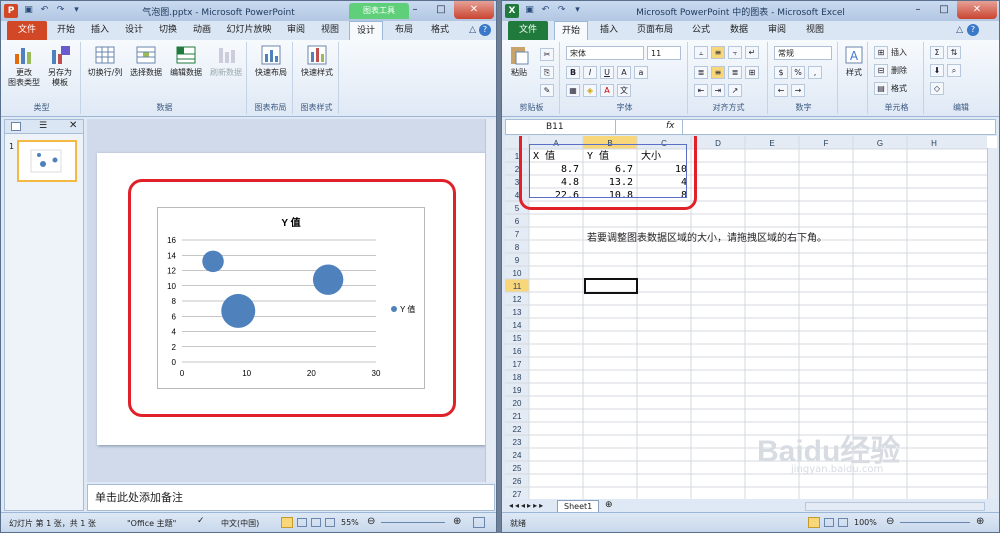 The image size is (1000, 533). What do you see at coordinates (105, 61) in the screenshot?
I see `switch-row-column-button: 切换行/列` at bounding box center [105, 61].